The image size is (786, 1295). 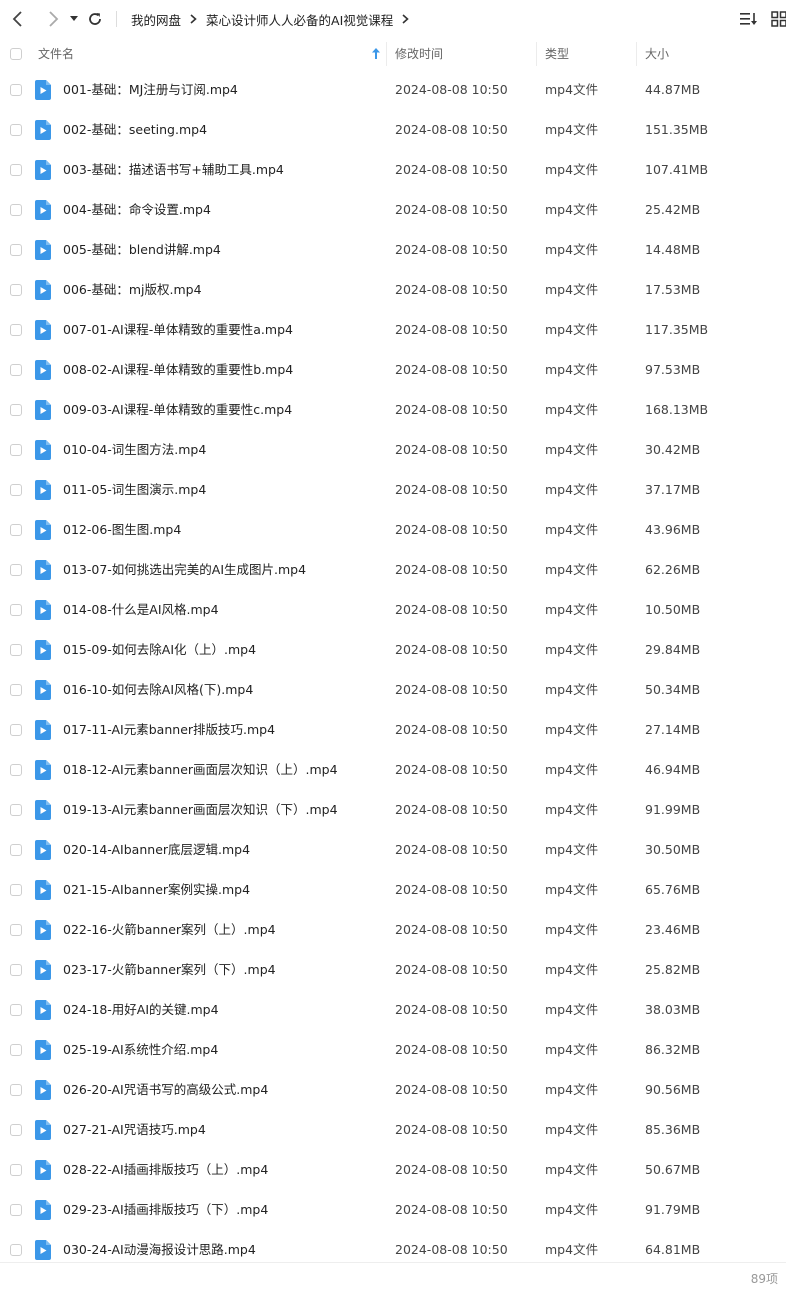 What do you see at coordinates (173, 170) in the screenshot?
I see `file-name: 003-基础：描述语书写+辅助工具.mp4` at bounding box center [173, 170].